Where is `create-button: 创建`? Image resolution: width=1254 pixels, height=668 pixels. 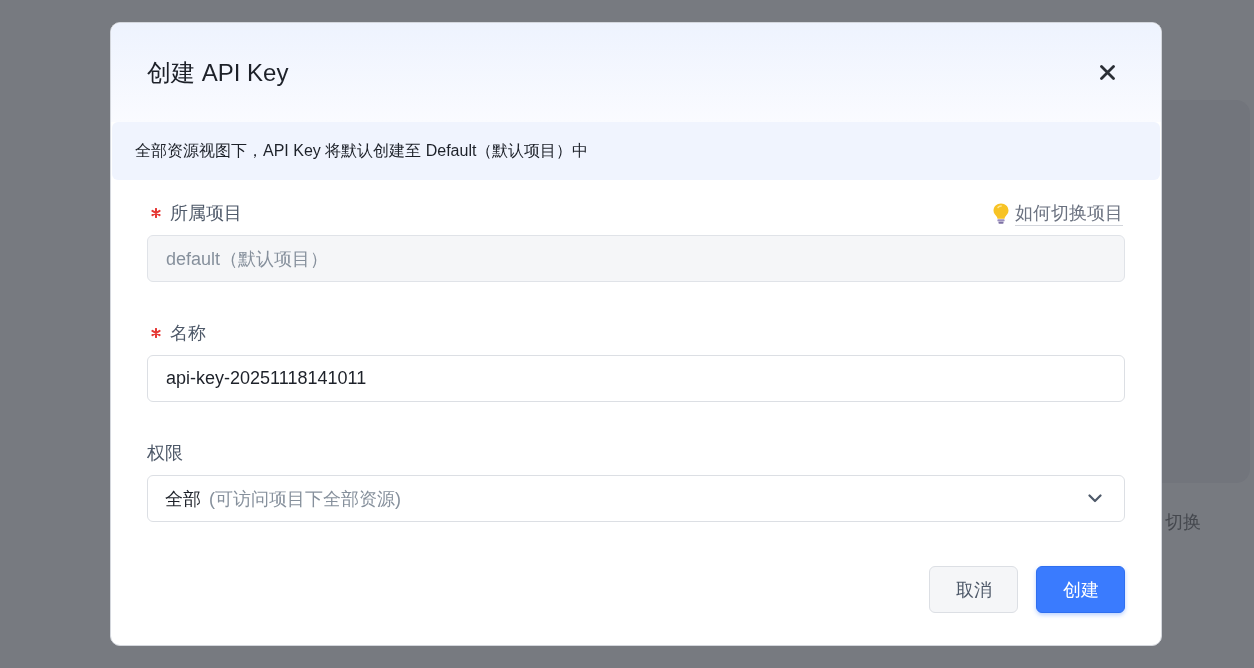 create-button: 创建 is located at coordinates (1080, 589).